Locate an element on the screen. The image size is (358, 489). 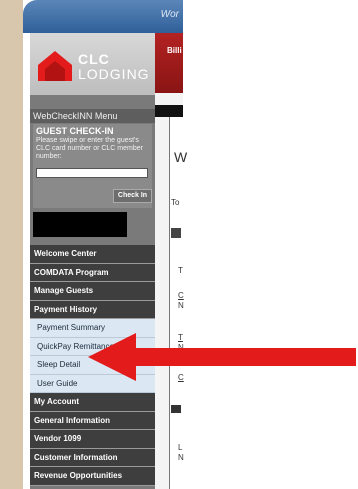
guest-checkin-title: GUEST CHECK-IN is located at coordinates (75, 131).